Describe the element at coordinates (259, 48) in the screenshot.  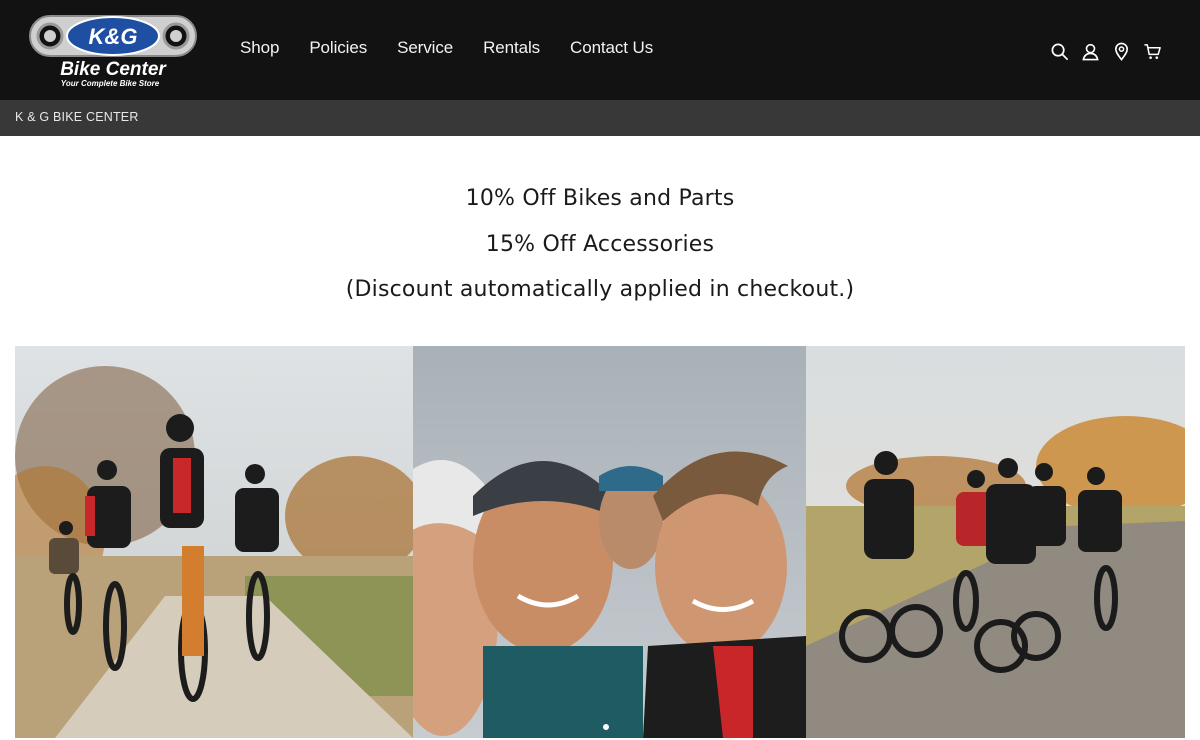
I see `nav-shop: Shop` at that location.